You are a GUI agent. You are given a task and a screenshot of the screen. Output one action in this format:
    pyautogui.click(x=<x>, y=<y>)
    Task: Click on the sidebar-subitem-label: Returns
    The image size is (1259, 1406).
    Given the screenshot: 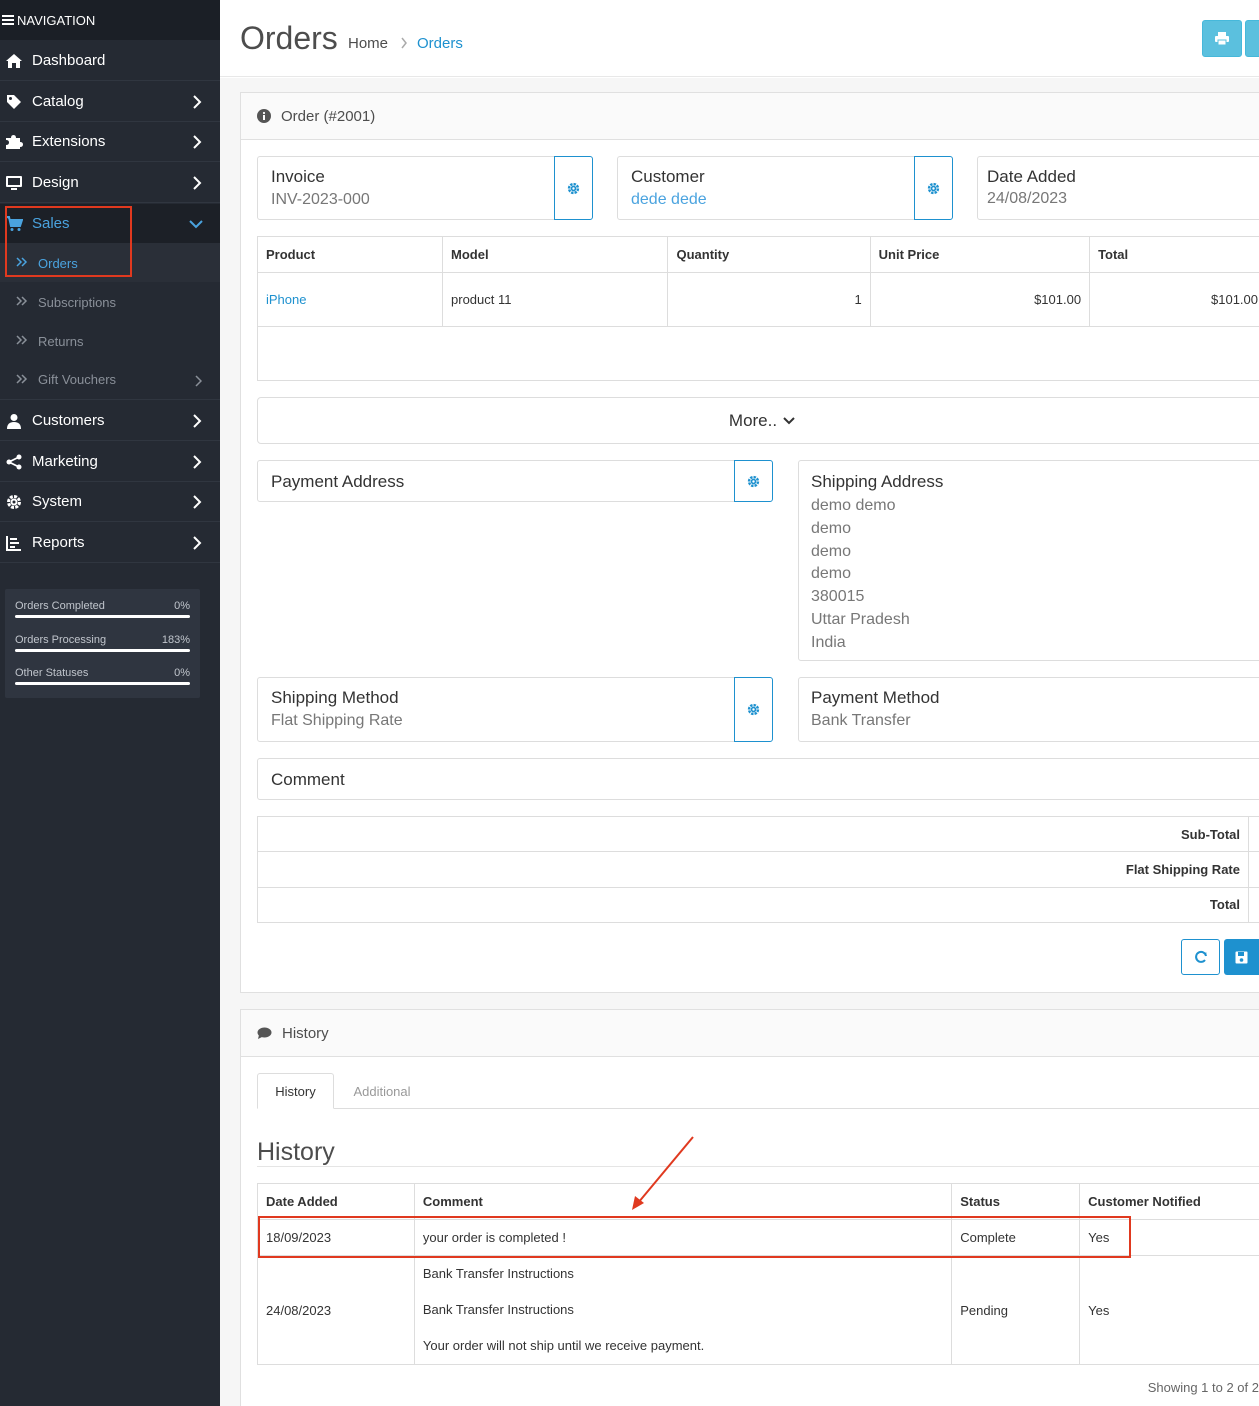 What is the action you would take?
    pyautogui.click(x=61, y=341)
    